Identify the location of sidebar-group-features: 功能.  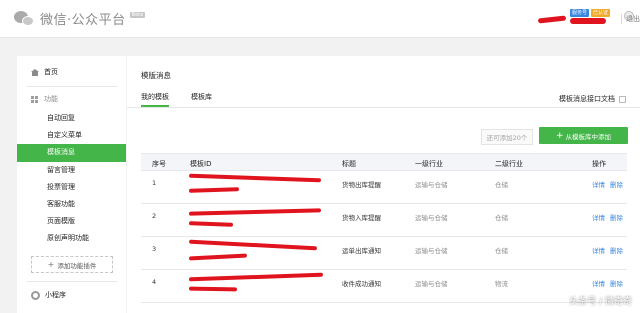
(37, 99).